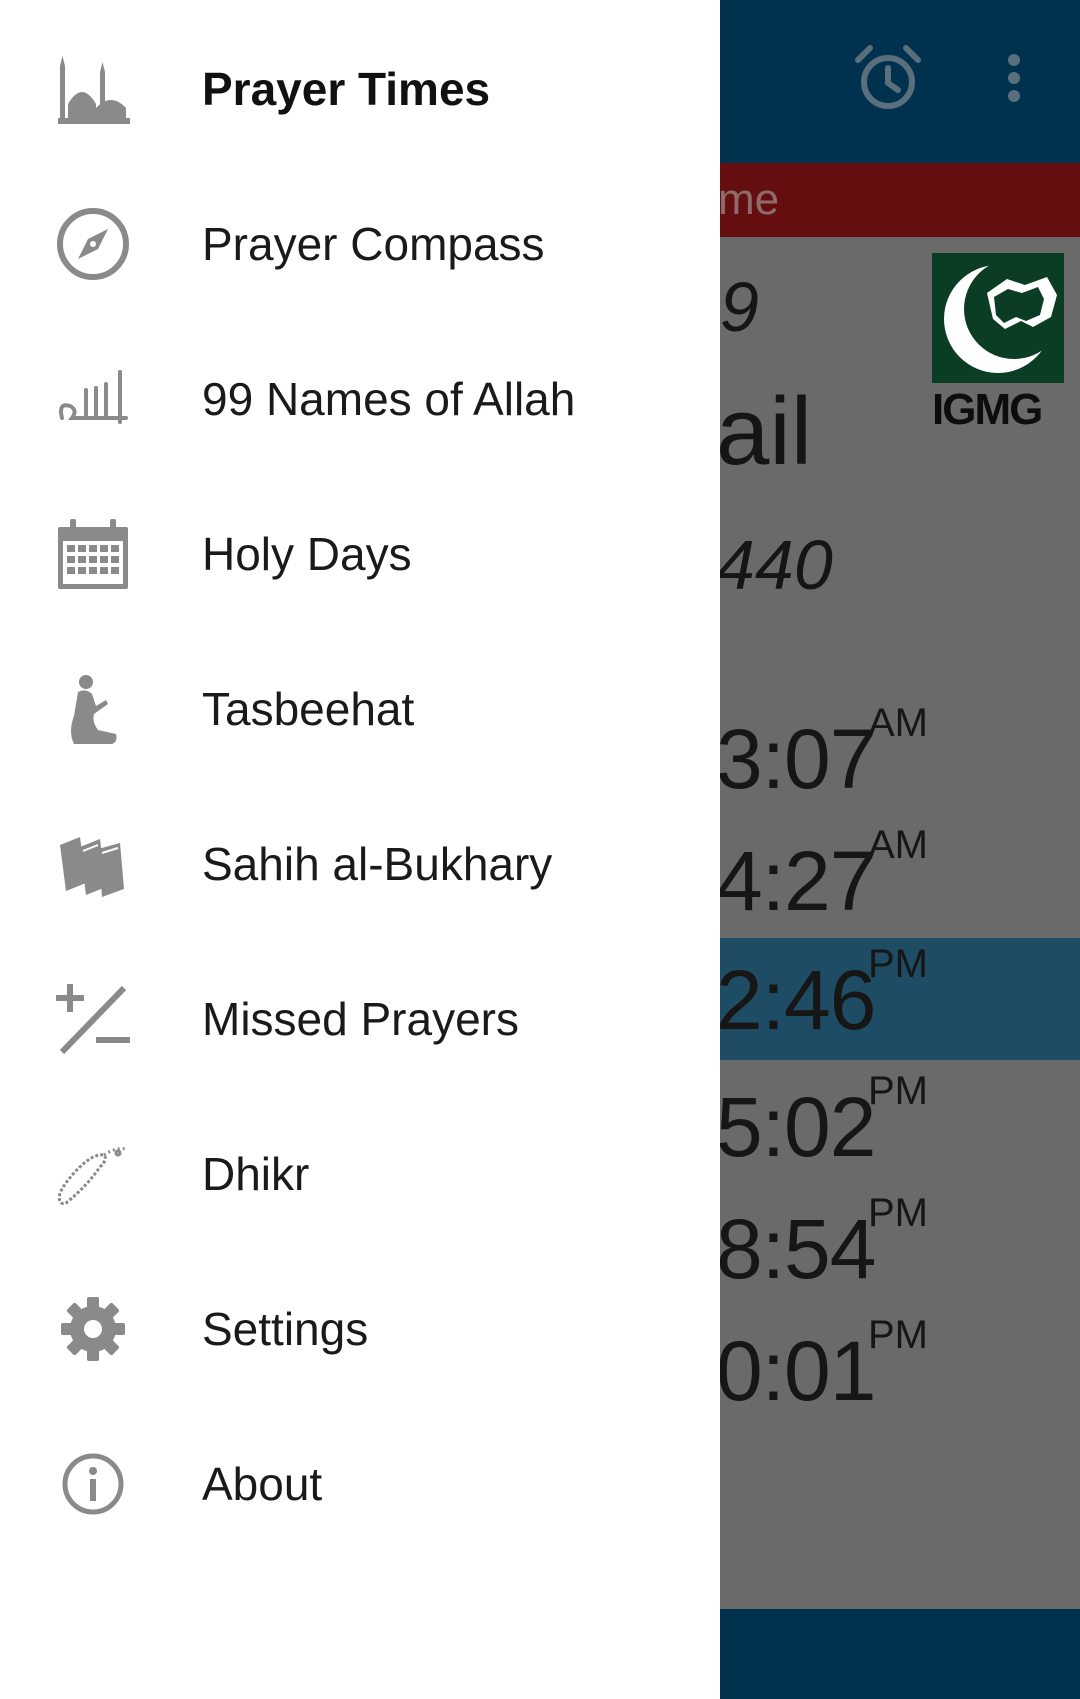  I want to click on prayer-time: 2:46, so click(796, 1000).